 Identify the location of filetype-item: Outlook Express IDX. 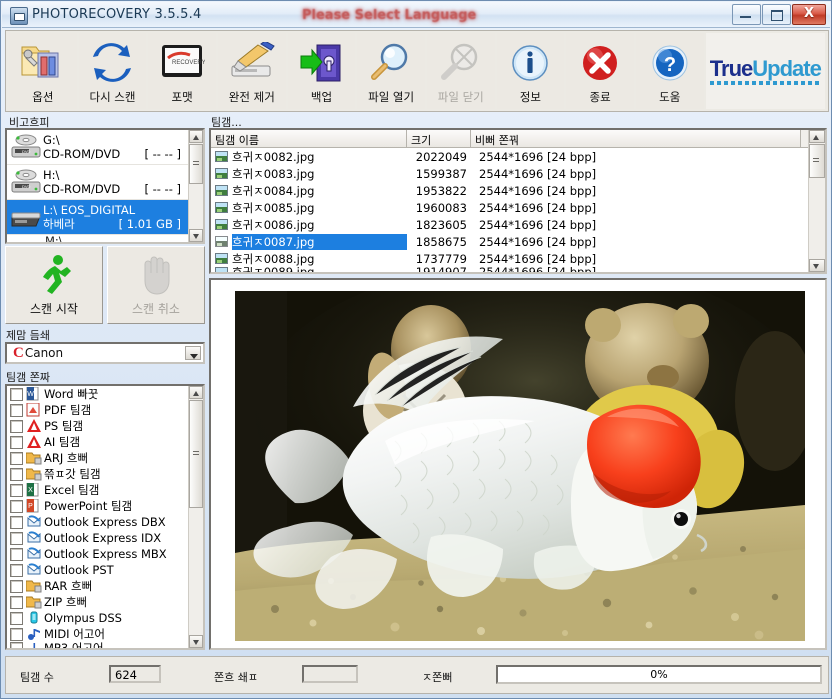
(98, 538).